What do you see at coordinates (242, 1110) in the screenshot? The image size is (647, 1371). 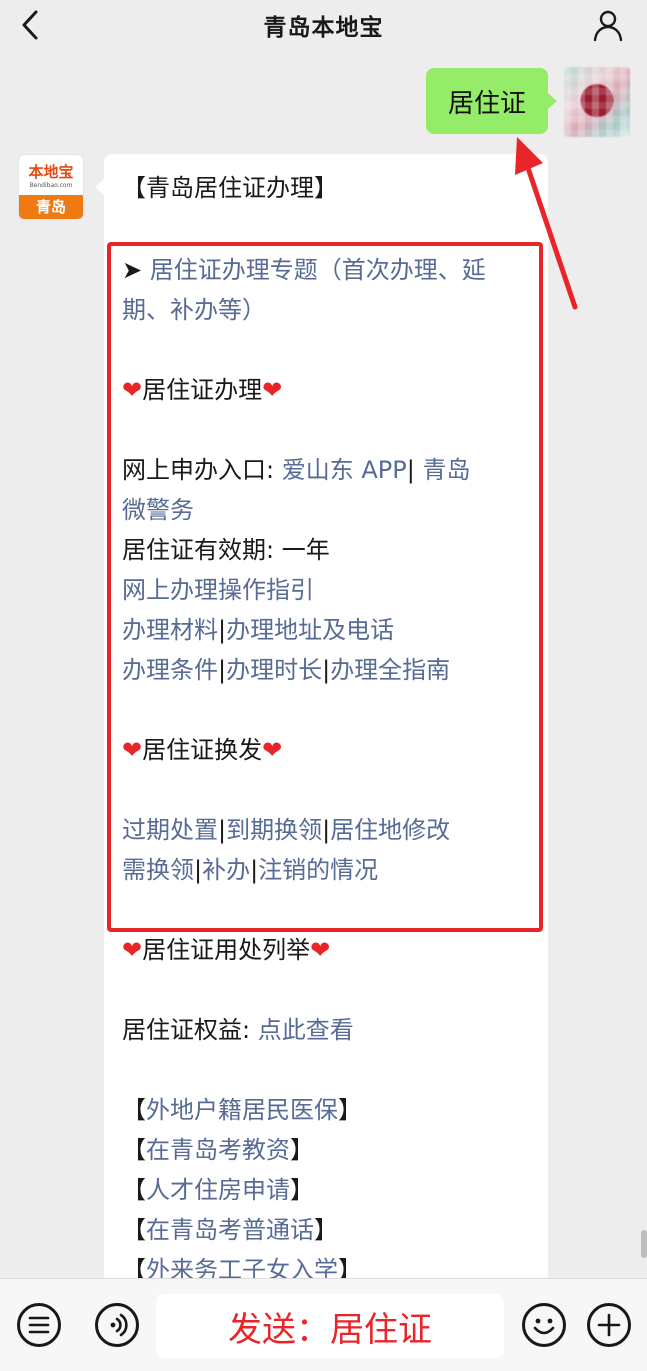 I see `bottom-link-medical: 【外地户籍居民医保】` at bounding box center [242, 1110].